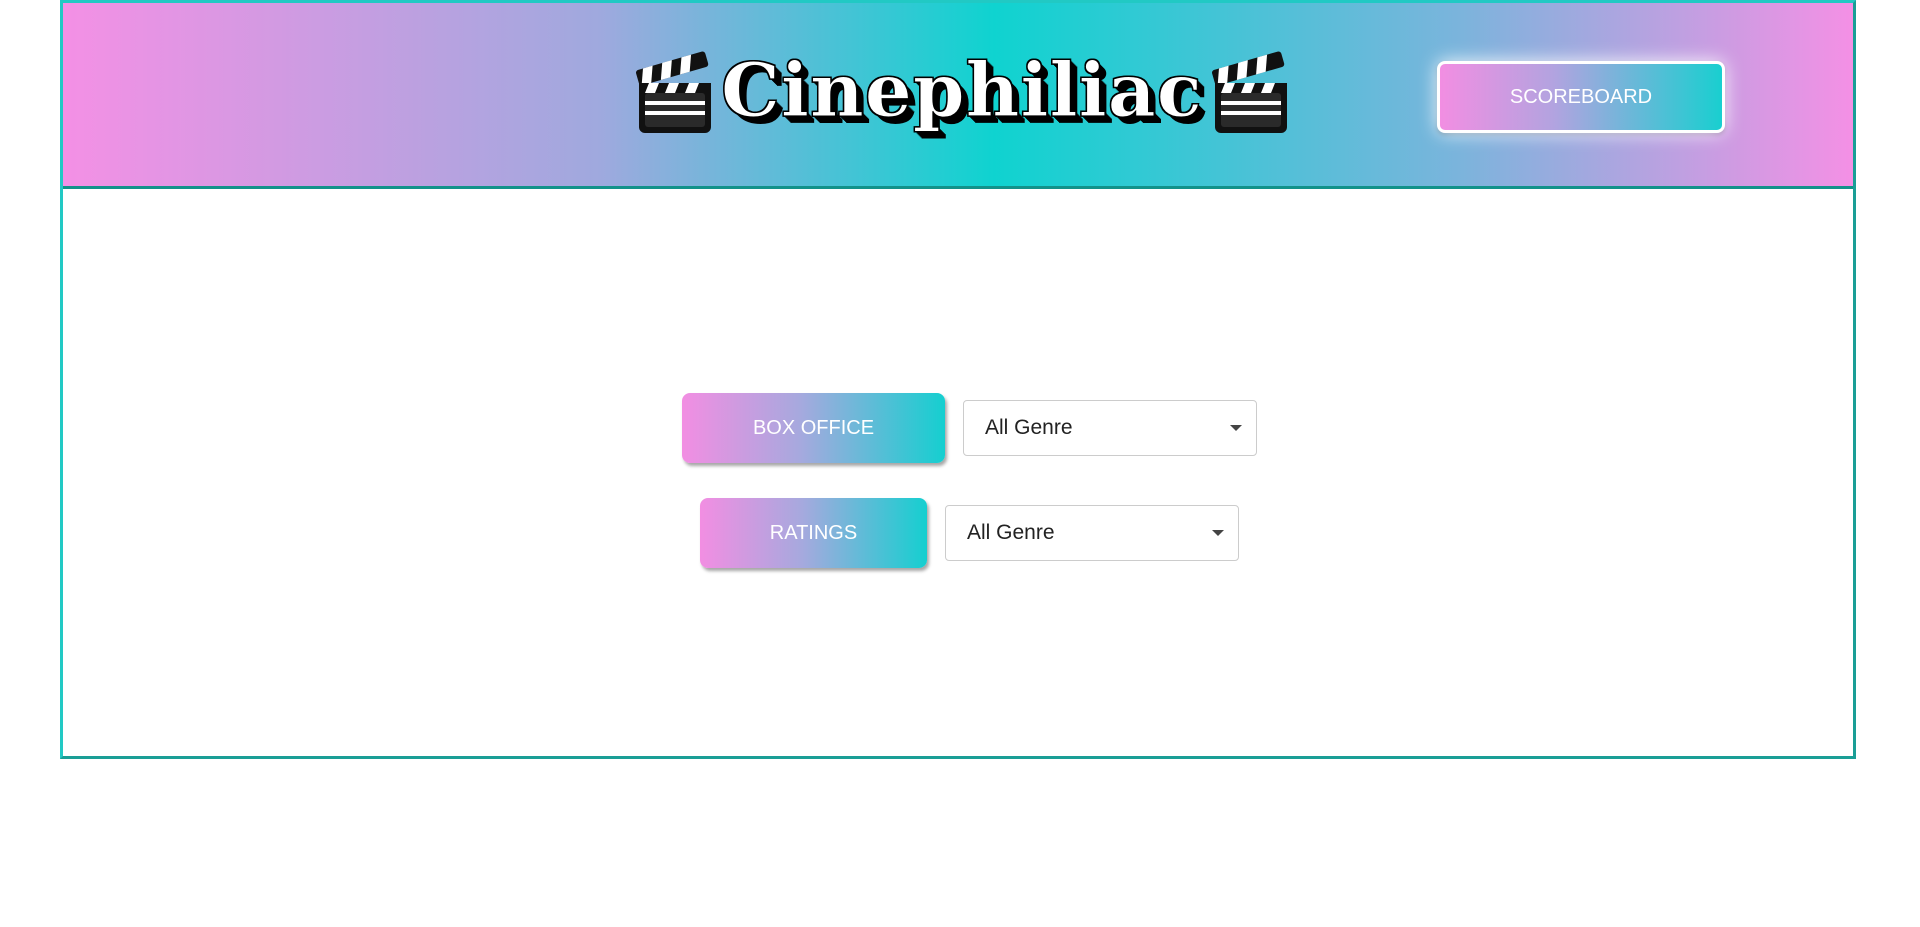  Describe the element at coordinates (1029, 427) in the screenshot. I see `box-office-genre-value: All Genre` at that location.